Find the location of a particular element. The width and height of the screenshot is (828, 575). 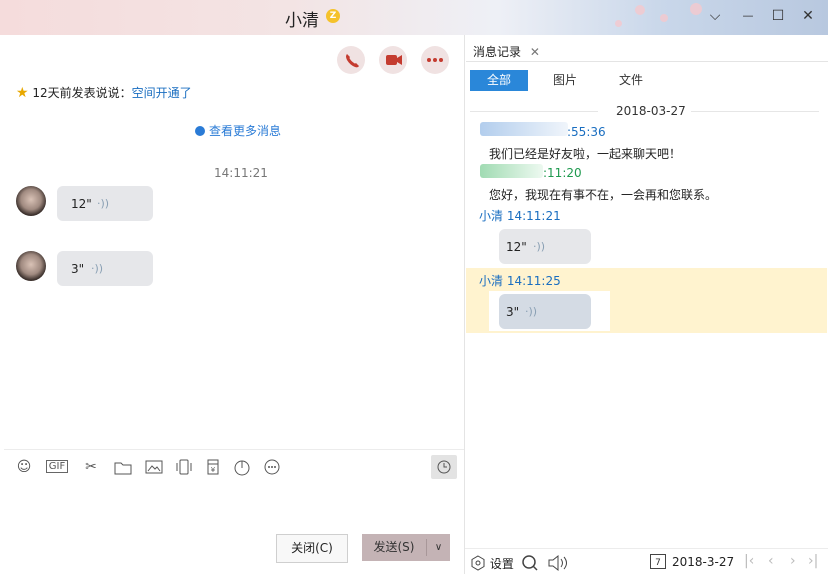

view-more-label: 查看更多消息 is located at coordinates (245, 131).